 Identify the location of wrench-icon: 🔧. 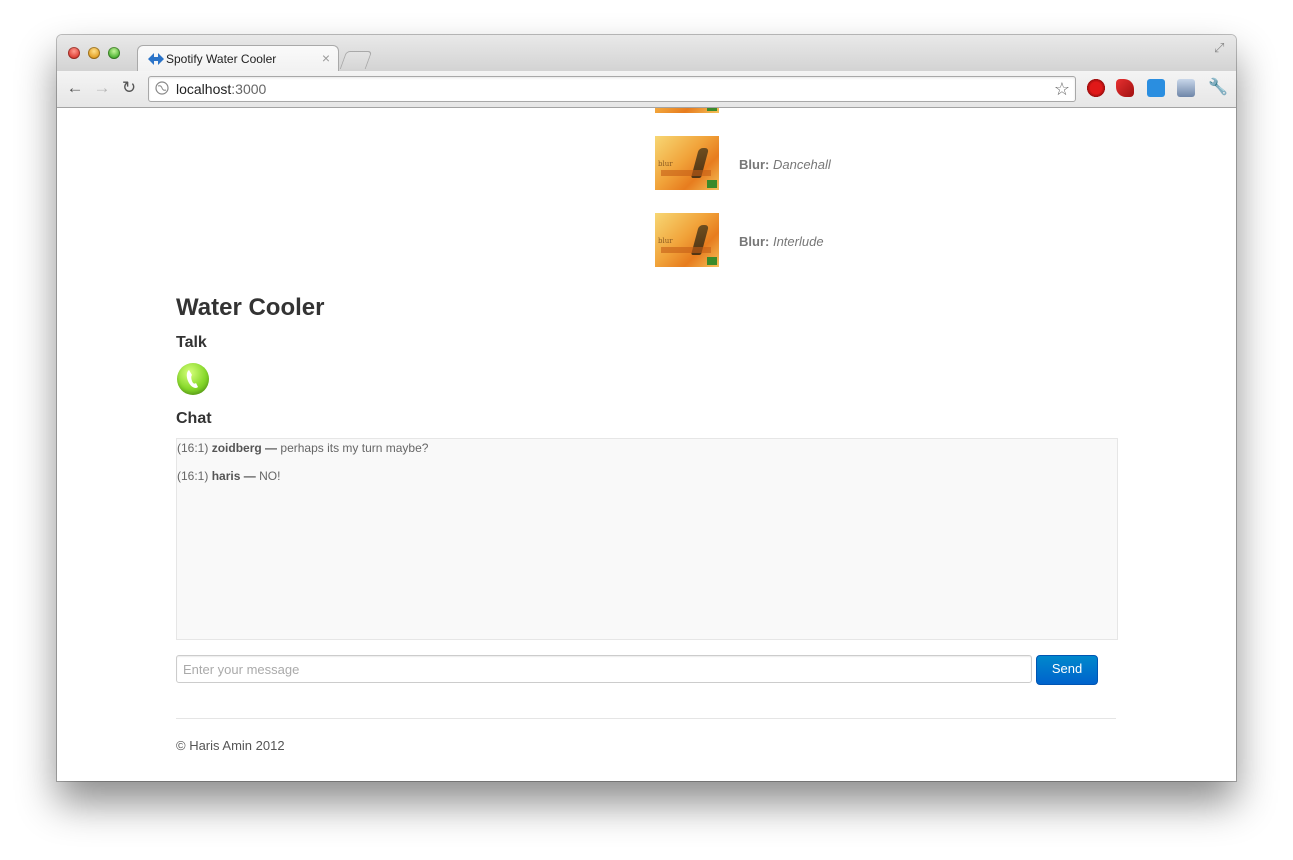
(1218, 88).